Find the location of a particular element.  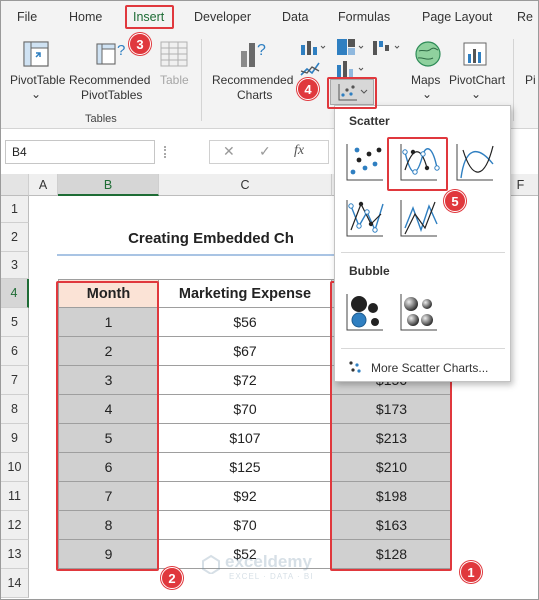

expense-cell: $92 is located at coordinates (245, 496).